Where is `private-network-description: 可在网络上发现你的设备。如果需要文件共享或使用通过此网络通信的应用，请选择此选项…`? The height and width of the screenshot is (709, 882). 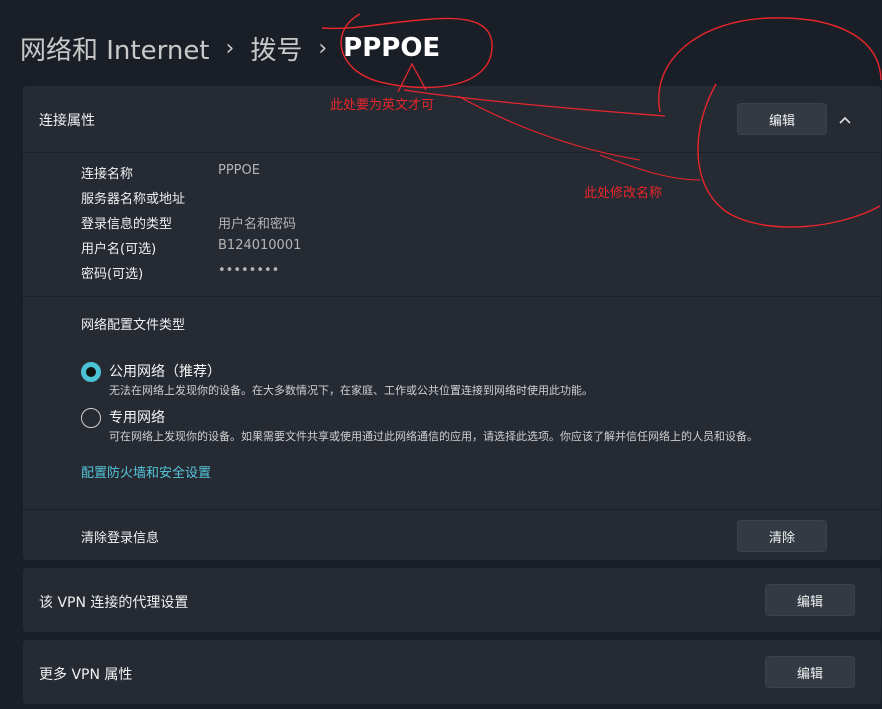
private-network-description: 可在网络上发现你的设备。如果需要文件共享或使用通过此网络通信的应用，请选择此选项… is located at coordinates (433, 436).